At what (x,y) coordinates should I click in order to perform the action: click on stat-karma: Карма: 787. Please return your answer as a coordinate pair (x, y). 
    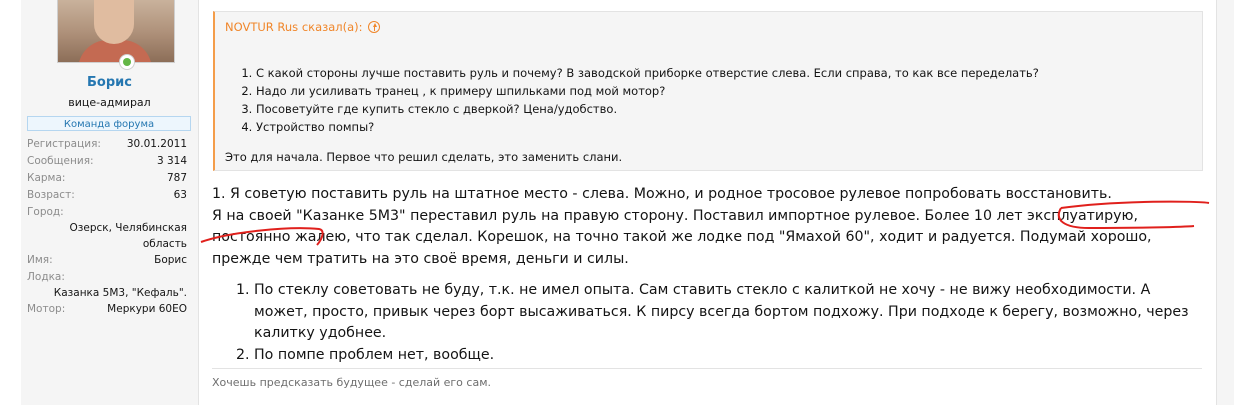
    Looking at the image, I should click on (107, 178).